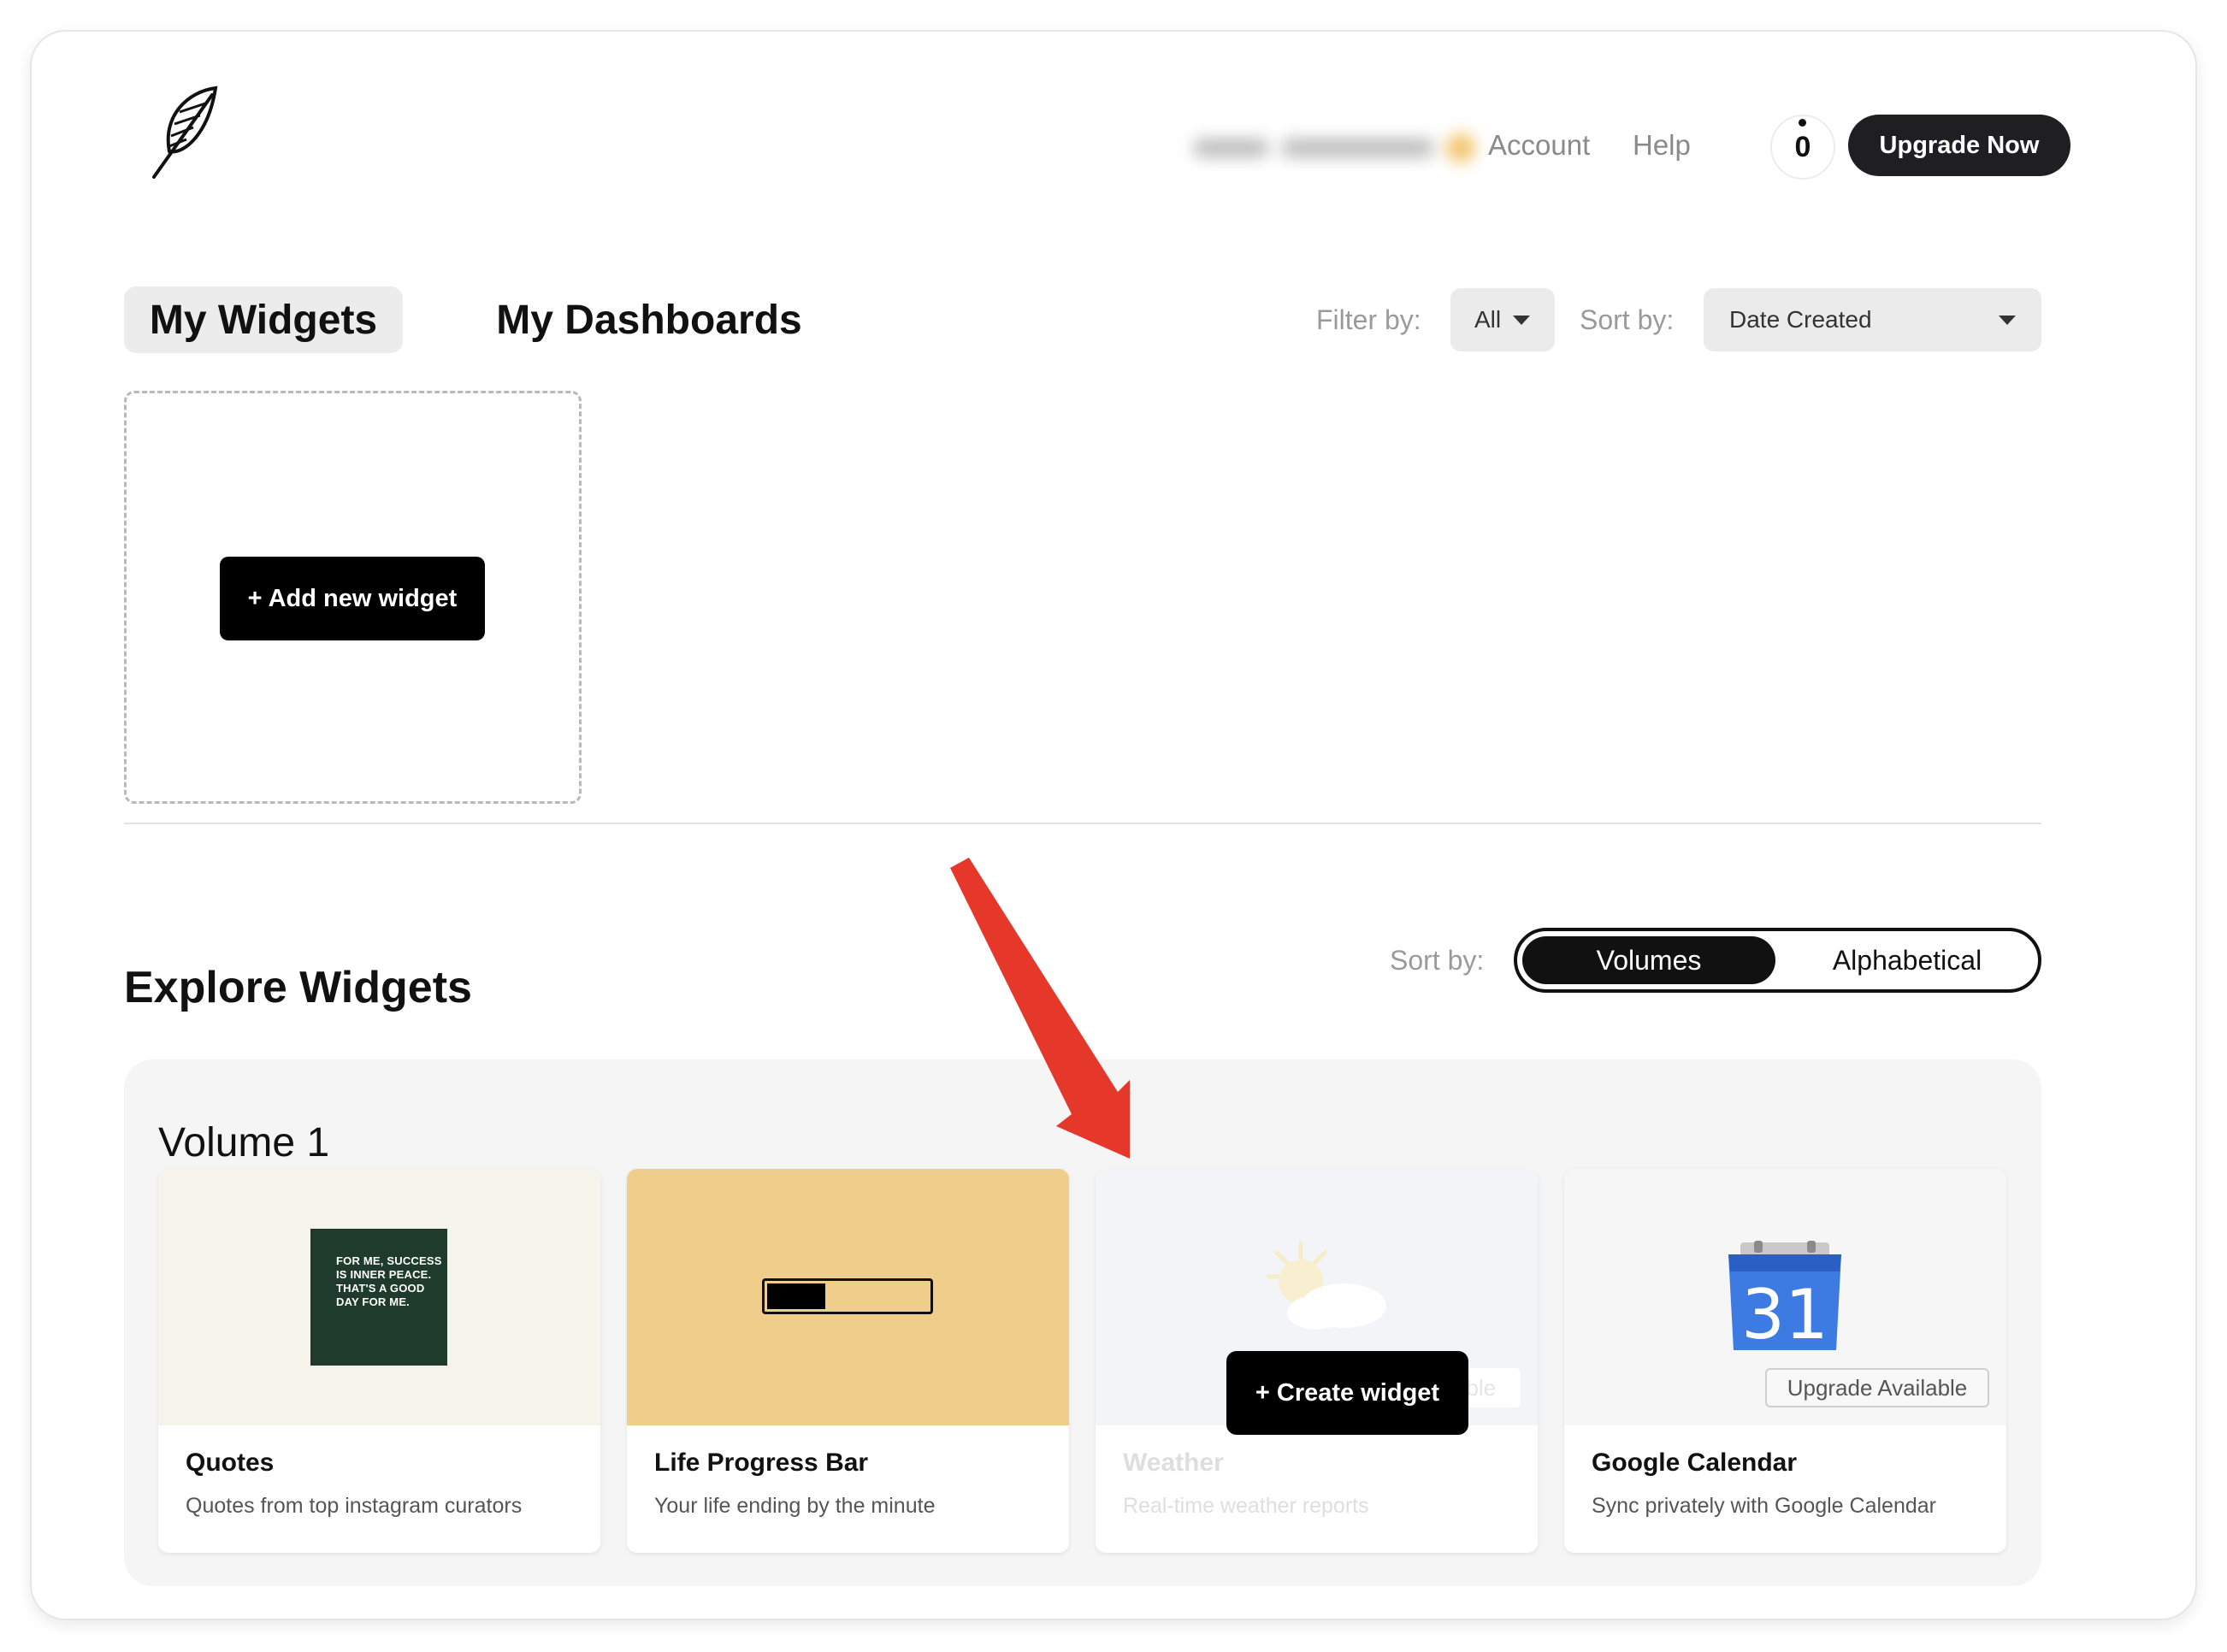 This screenshot has height=1652, width=2227. What do you see at coordinates (1082, 823) in the screenshot?
I see `section-divider` at bounding box center [1082, 823].